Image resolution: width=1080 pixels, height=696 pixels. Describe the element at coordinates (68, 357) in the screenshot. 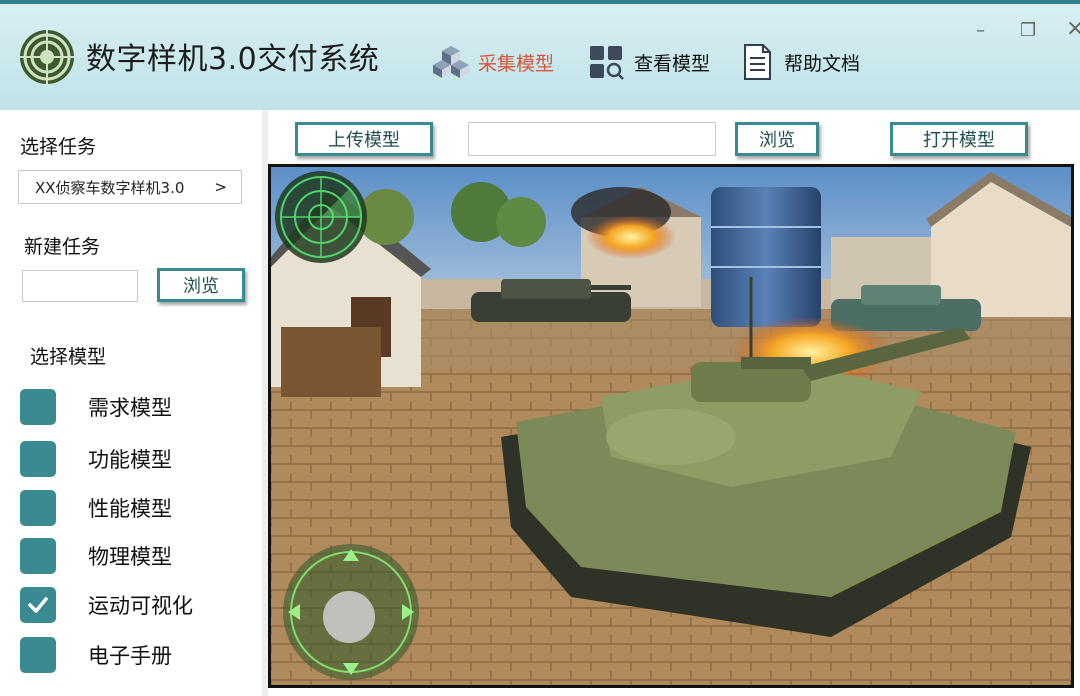

I see `select-model-label: 选择模型` at that location.